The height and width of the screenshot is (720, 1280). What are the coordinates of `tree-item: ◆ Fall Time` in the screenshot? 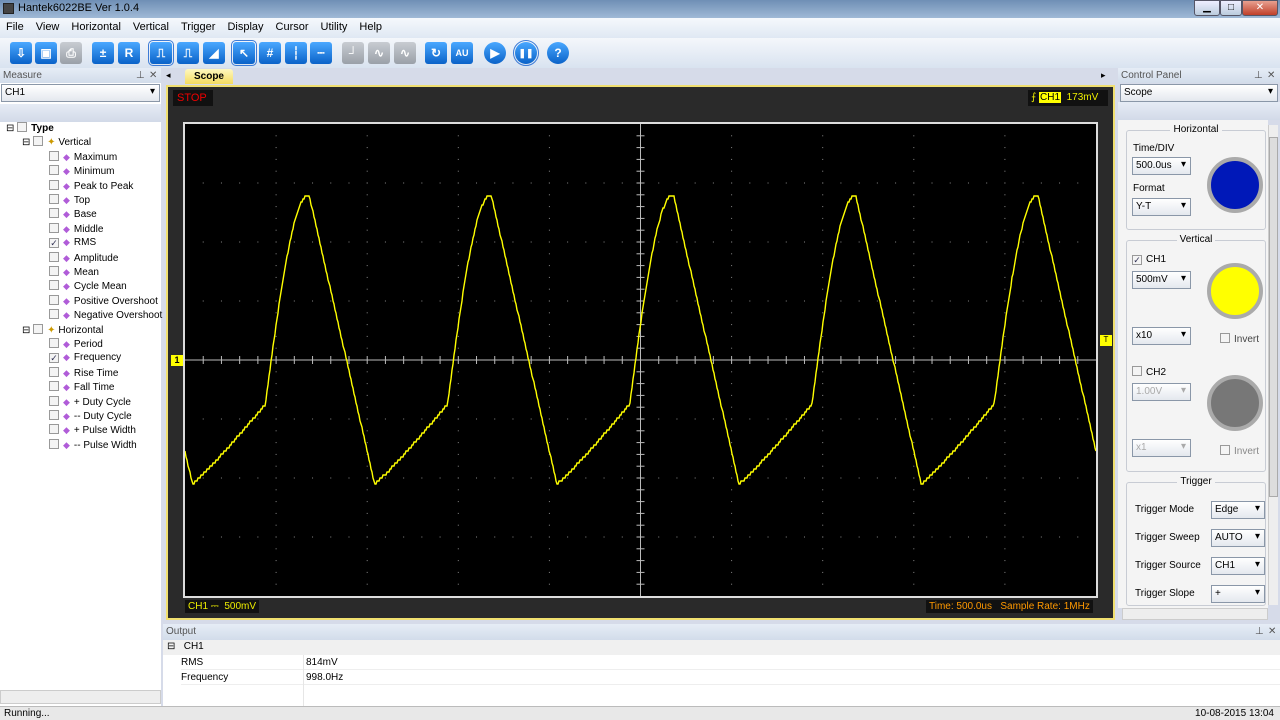 It's located at (81, 388).